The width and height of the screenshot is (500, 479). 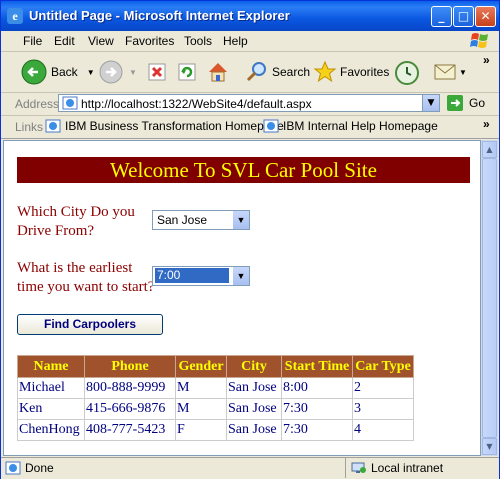 What do you see at coordinates (358, 467) in the screenshot?
I see `intranet-icon` at bounding box center [358, 467].